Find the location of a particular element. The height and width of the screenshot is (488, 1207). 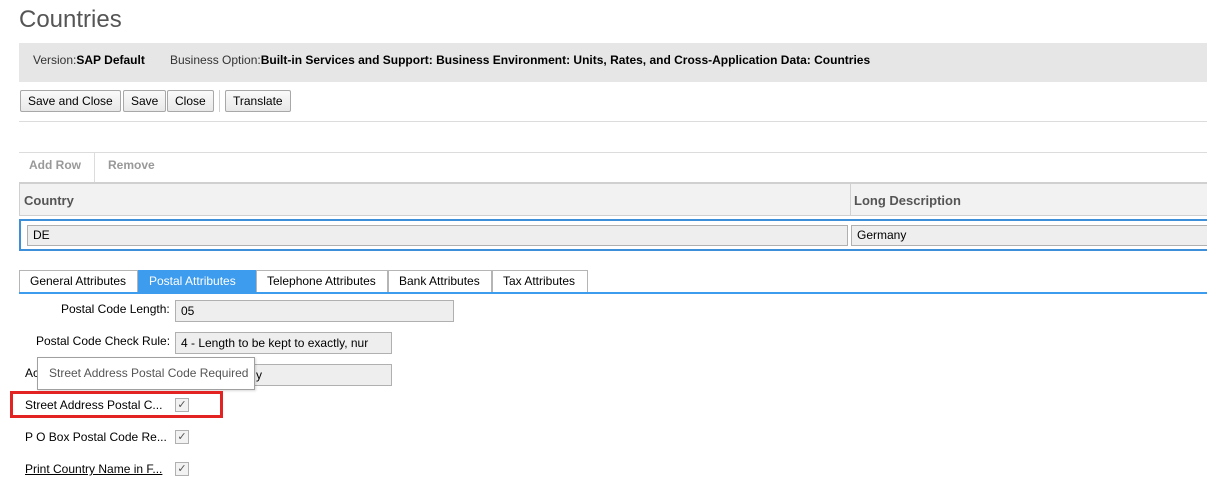

toolbar-separator is located at coordinates (219, 101).